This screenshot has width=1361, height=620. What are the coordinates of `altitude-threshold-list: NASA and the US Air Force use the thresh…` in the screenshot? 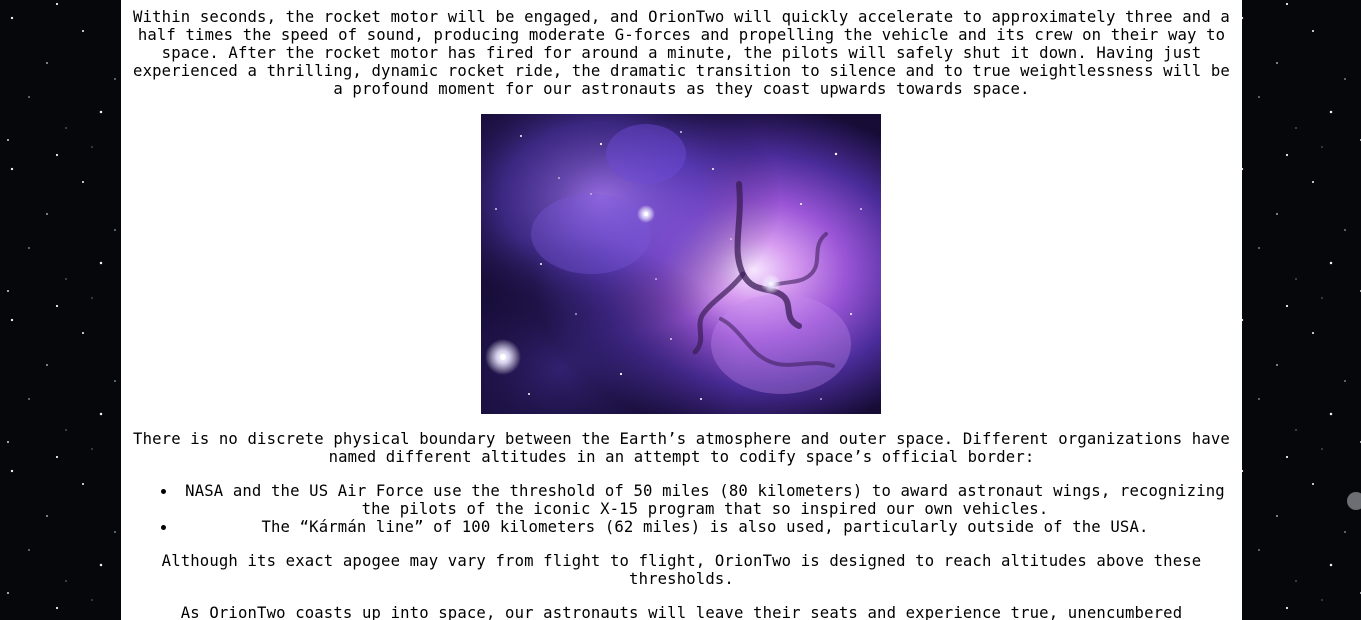 It's located at (688, 509).